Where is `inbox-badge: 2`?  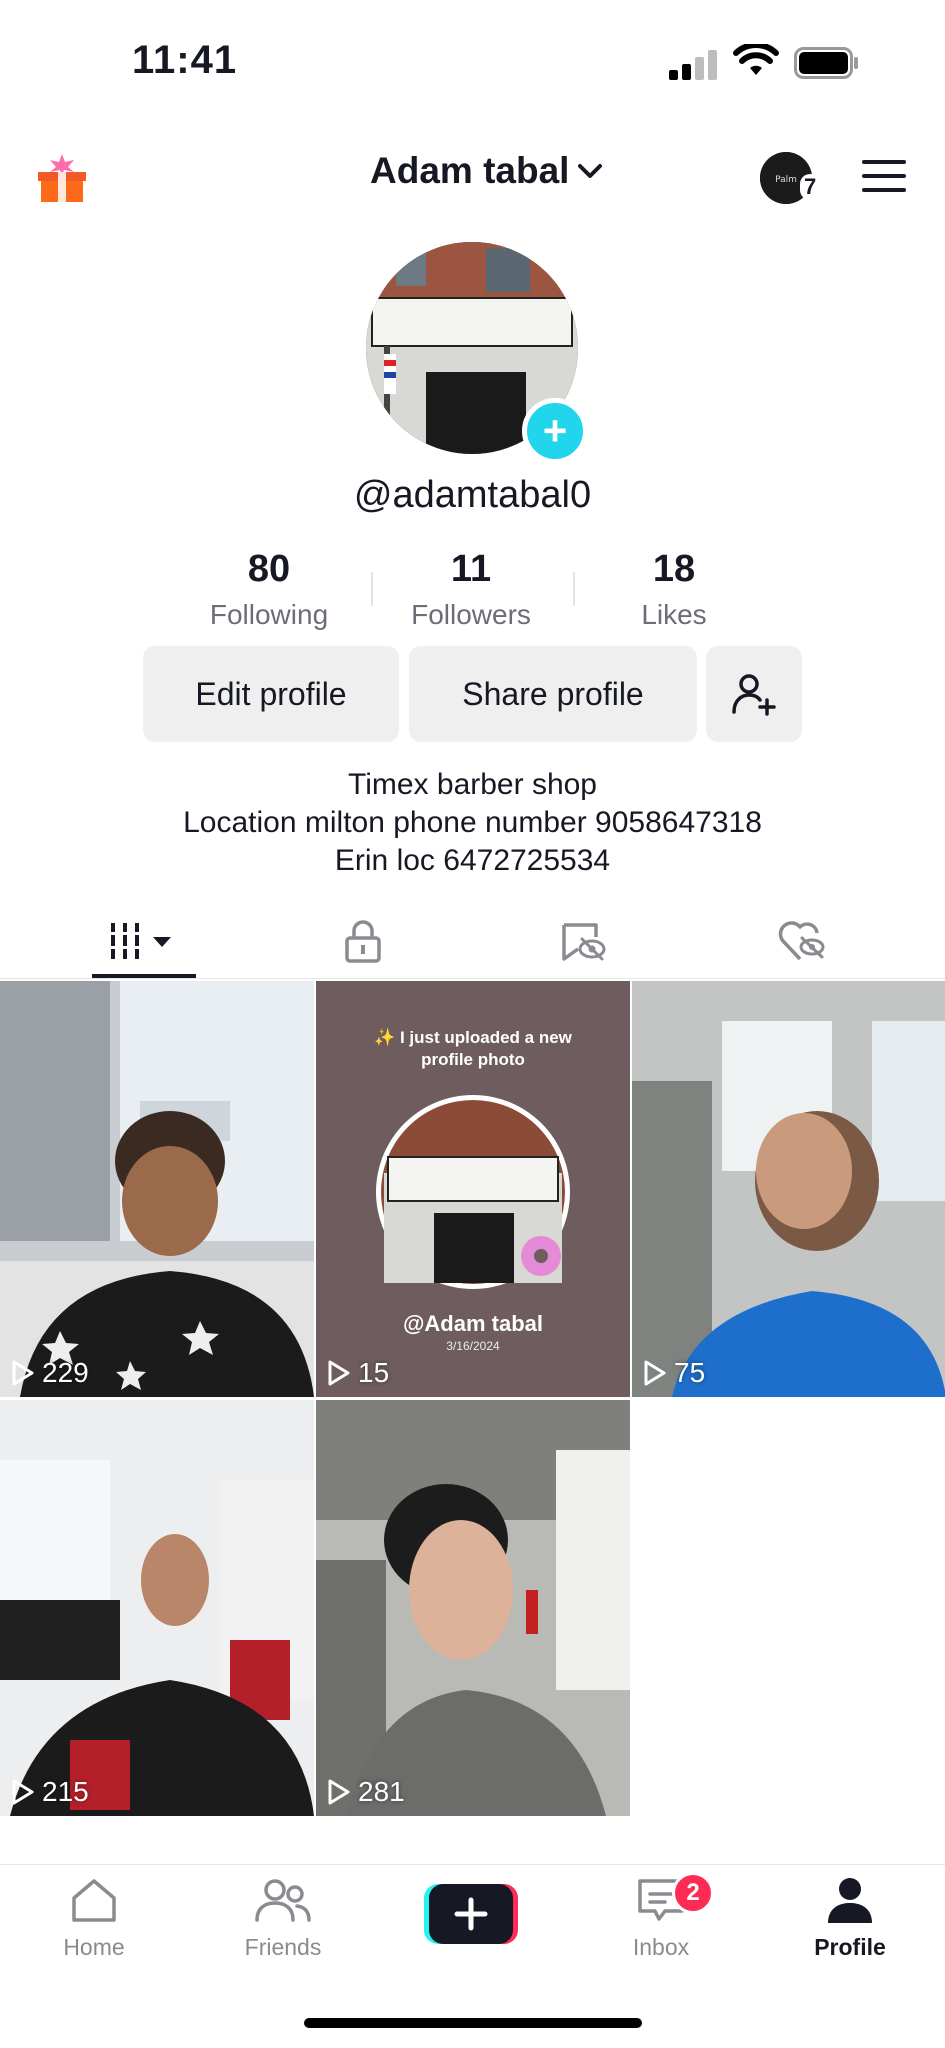
inbox-badge: 2 is located at coordinates (693, 1893).